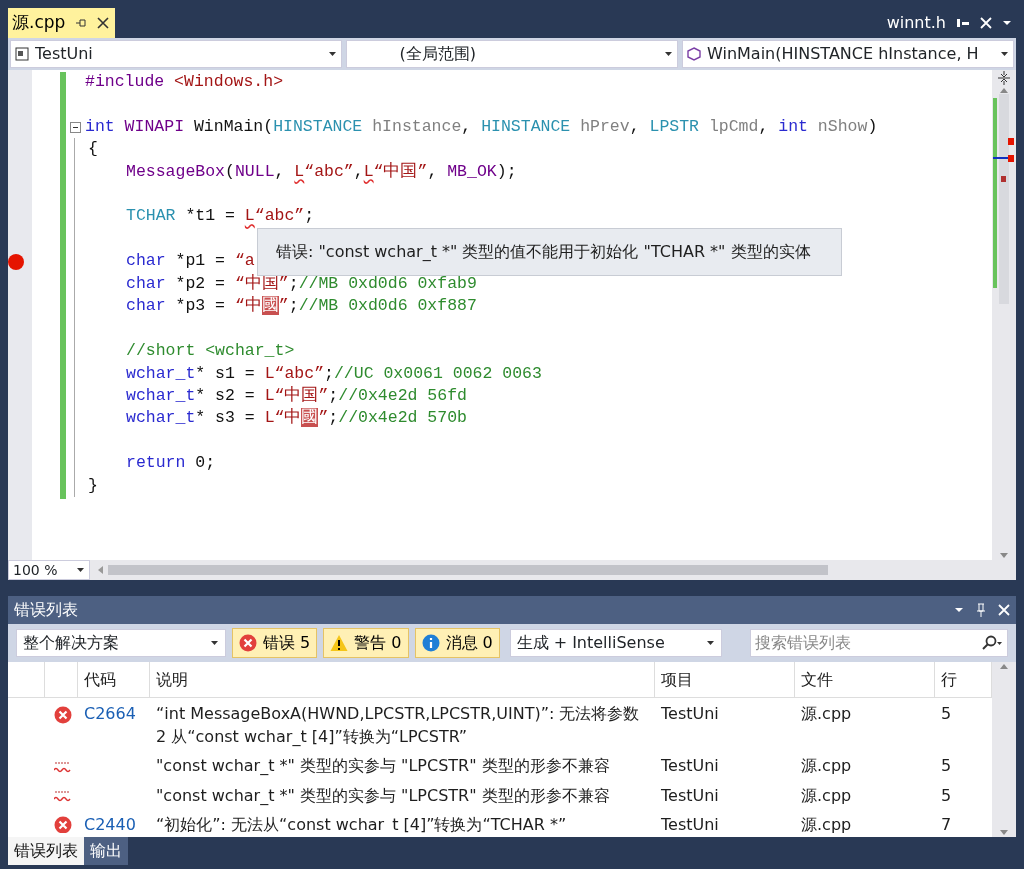 This screenshot has height=869, width=1024. What do you see at coordinates (46, 610) in the screenshot?
I see `panel-title-text: 错误列表` at bounding box center [46, 610].